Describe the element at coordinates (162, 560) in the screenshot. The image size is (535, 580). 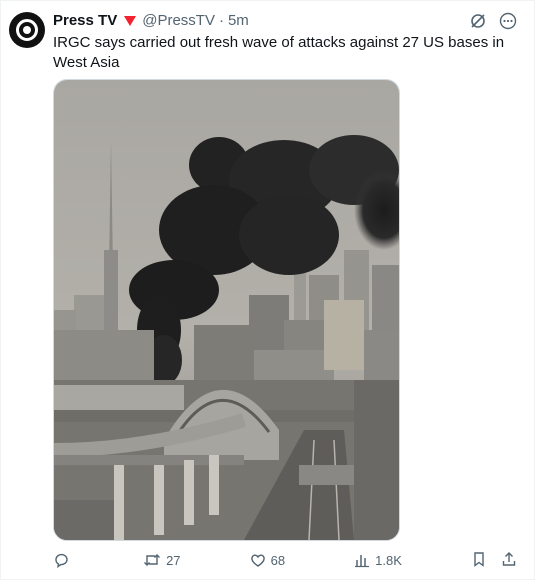
I see `retweet-button: 27` at that location.